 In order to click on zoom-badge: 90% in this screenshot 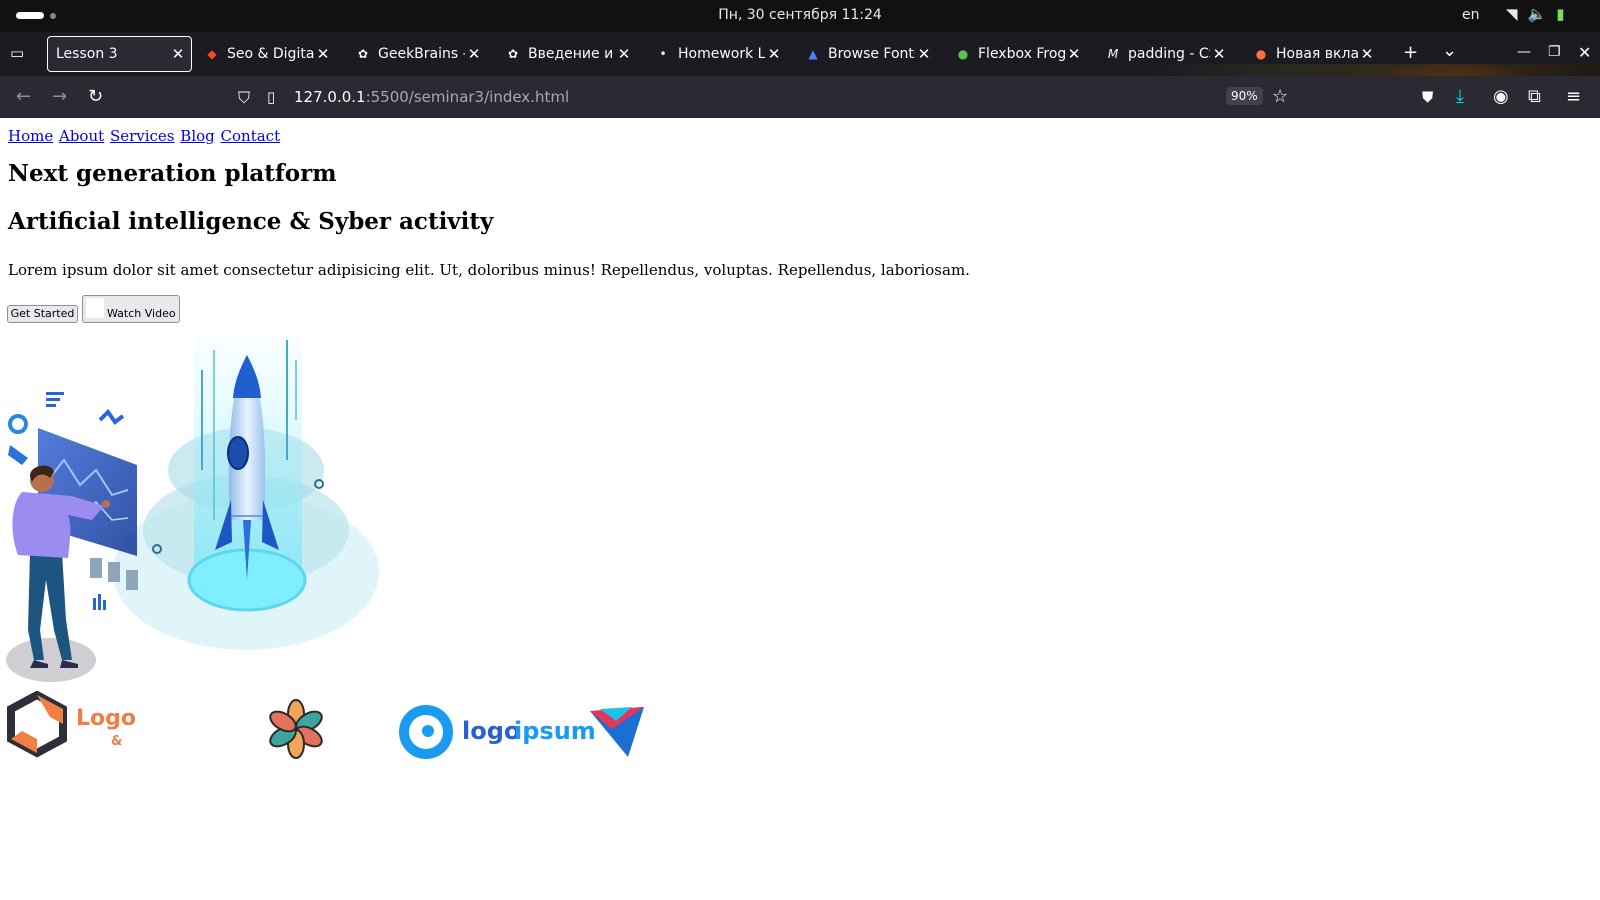, I will do `click(1244, 96)`.